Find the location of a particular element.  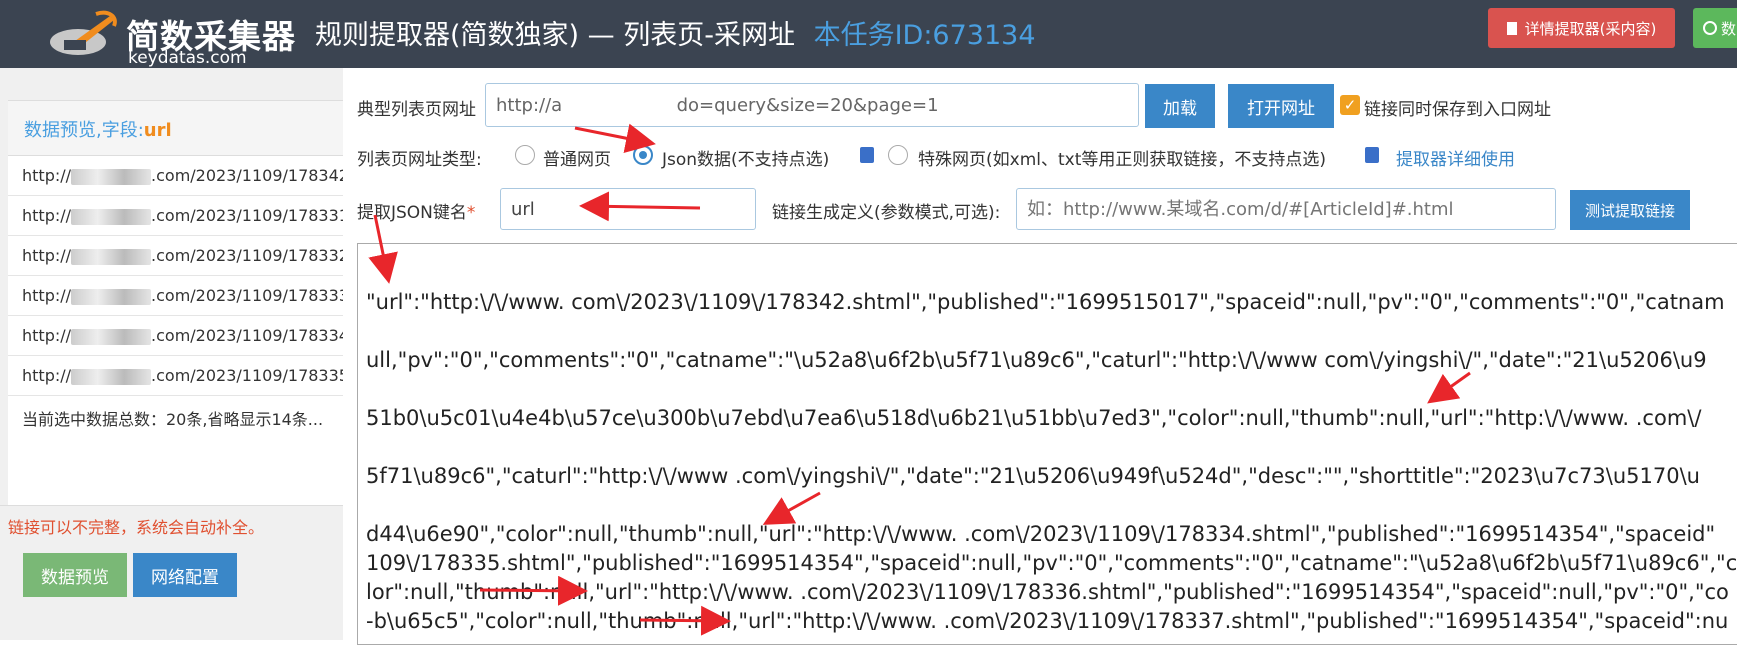

arrow-to-json-area is located at coordinates (383, 249).